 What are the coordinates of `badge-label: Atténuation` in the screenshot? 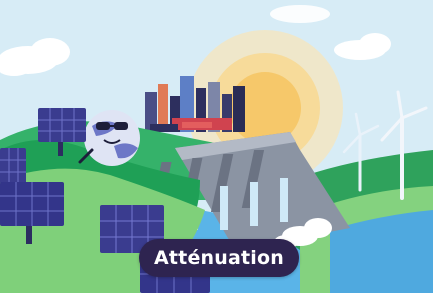 It's located at (218, 258).